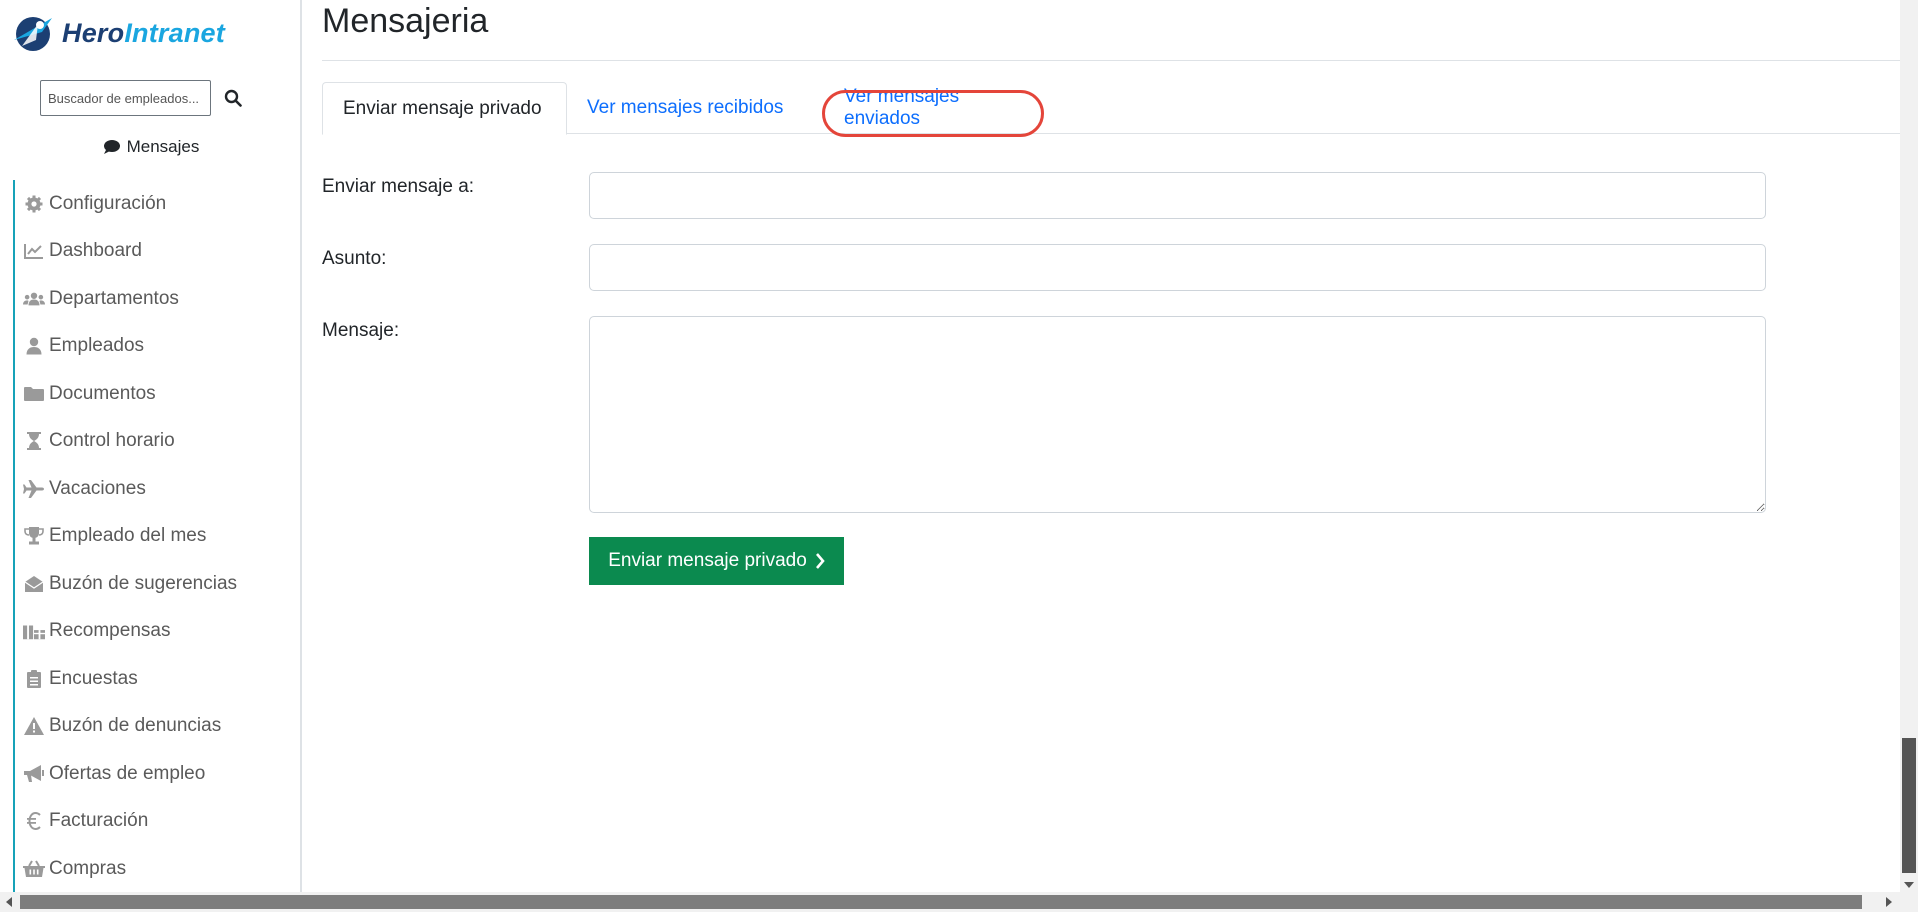  What do you see at coordinates (34, 251) in the screenshot?
I see `chart-line-icon` at bounding box center [34, 251].